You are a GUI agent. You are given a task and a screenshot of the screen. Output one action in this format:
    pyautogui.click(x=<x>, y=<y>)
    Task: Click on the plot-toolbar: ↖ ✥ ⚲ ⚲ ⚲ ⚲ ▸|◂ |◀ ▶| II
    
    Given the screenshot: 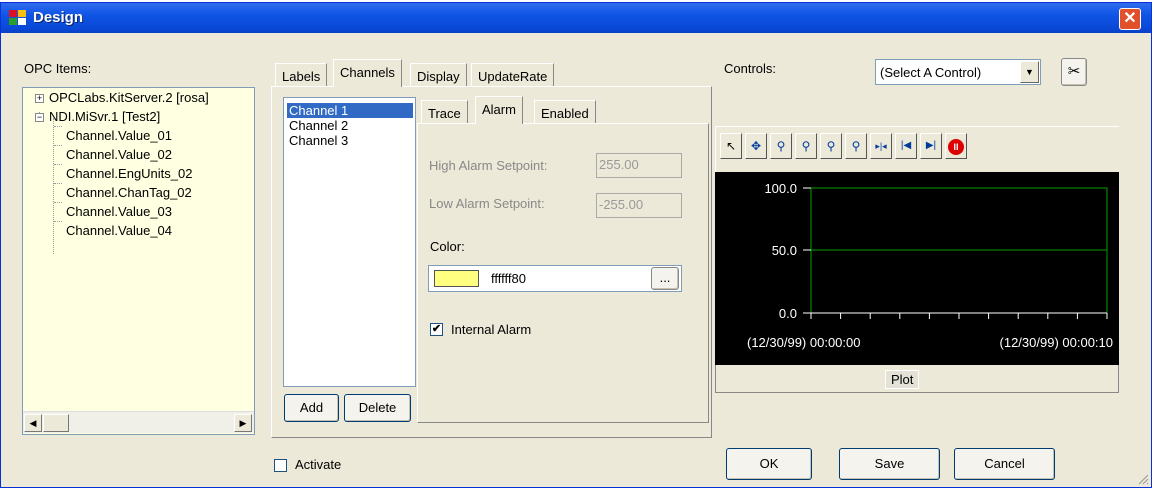 What is the action you would take?
    pyautogui.click(x=917, y=149)
    